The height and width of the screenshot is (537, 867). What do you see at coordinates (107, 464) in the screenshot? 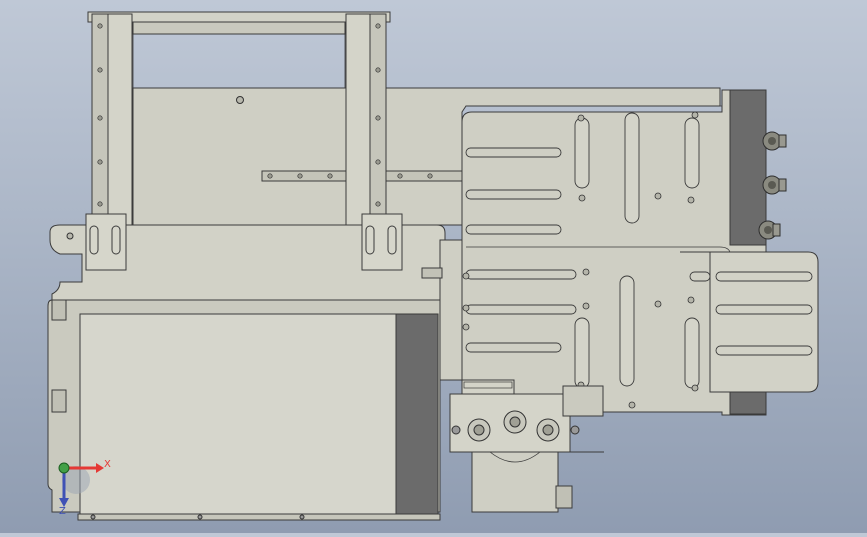
I see `axis-x-label: X` at bounding box center [107, 464].